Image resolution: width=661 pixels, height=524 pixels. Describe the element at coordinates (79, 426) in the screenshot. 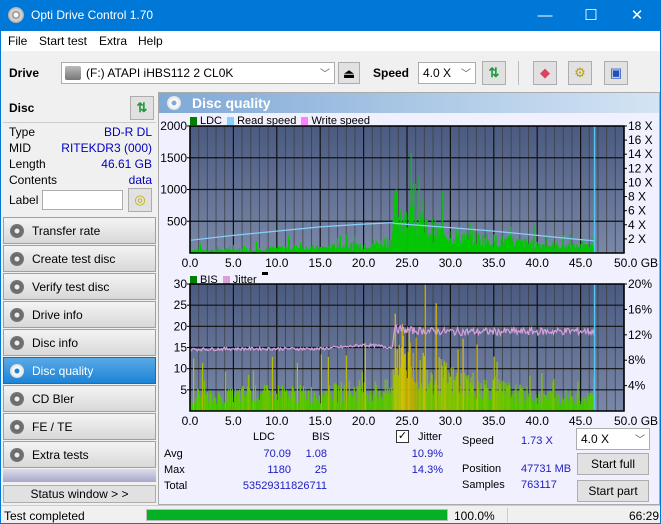

I see `nav-fe-te: FE / TE` at that location.